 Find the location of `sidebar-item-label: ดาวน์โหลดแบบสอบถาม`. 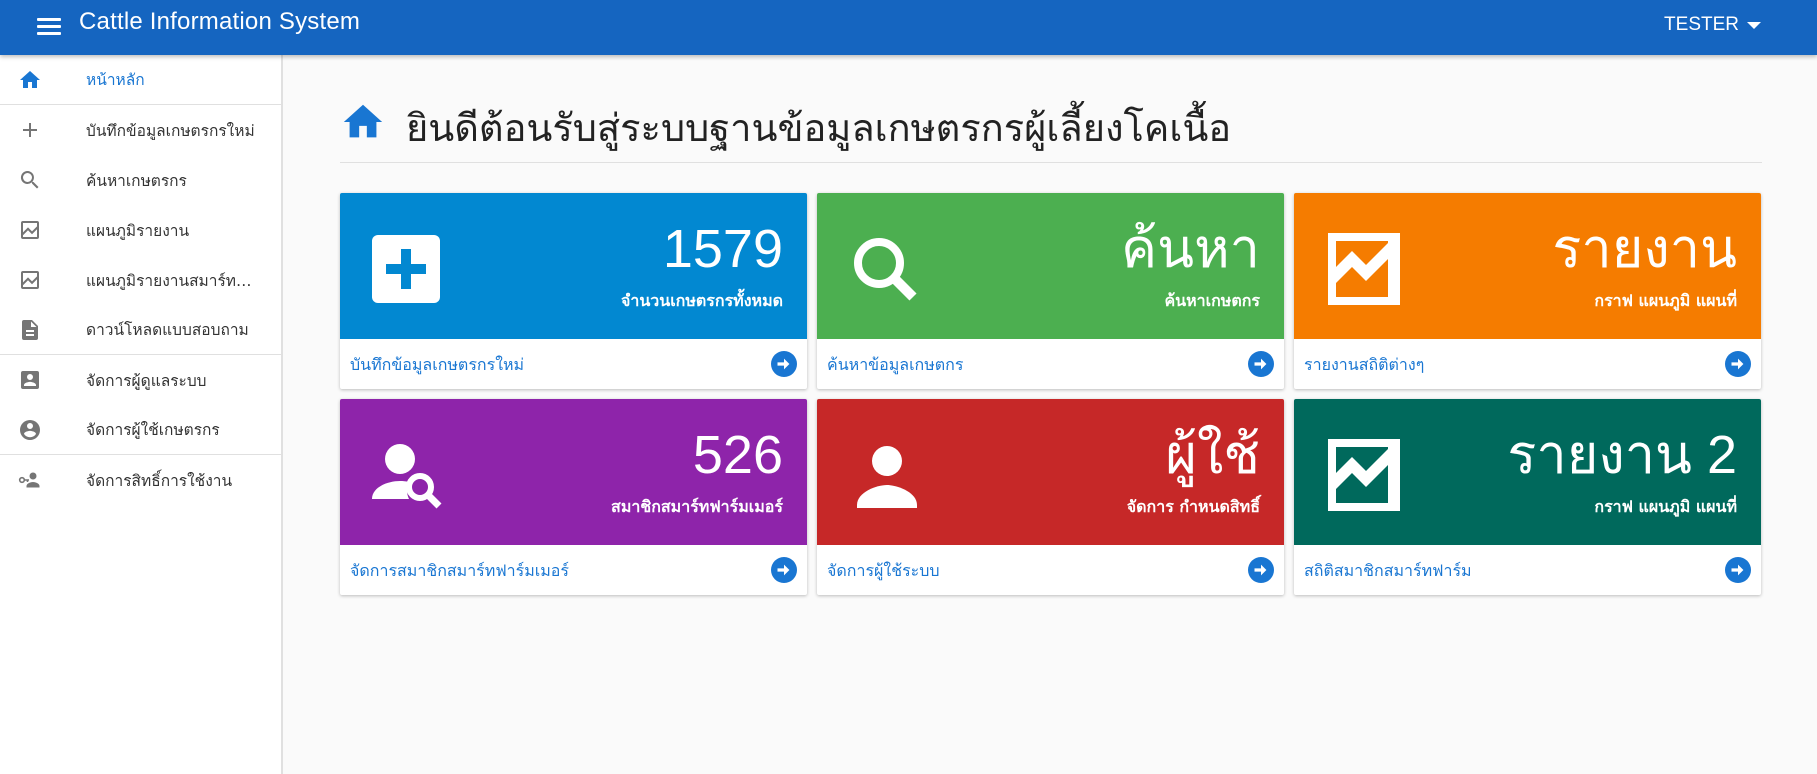

sidebar-item-label: ดาวน์โหลดแบบสอบถาม is located at coordinates (167, 330).